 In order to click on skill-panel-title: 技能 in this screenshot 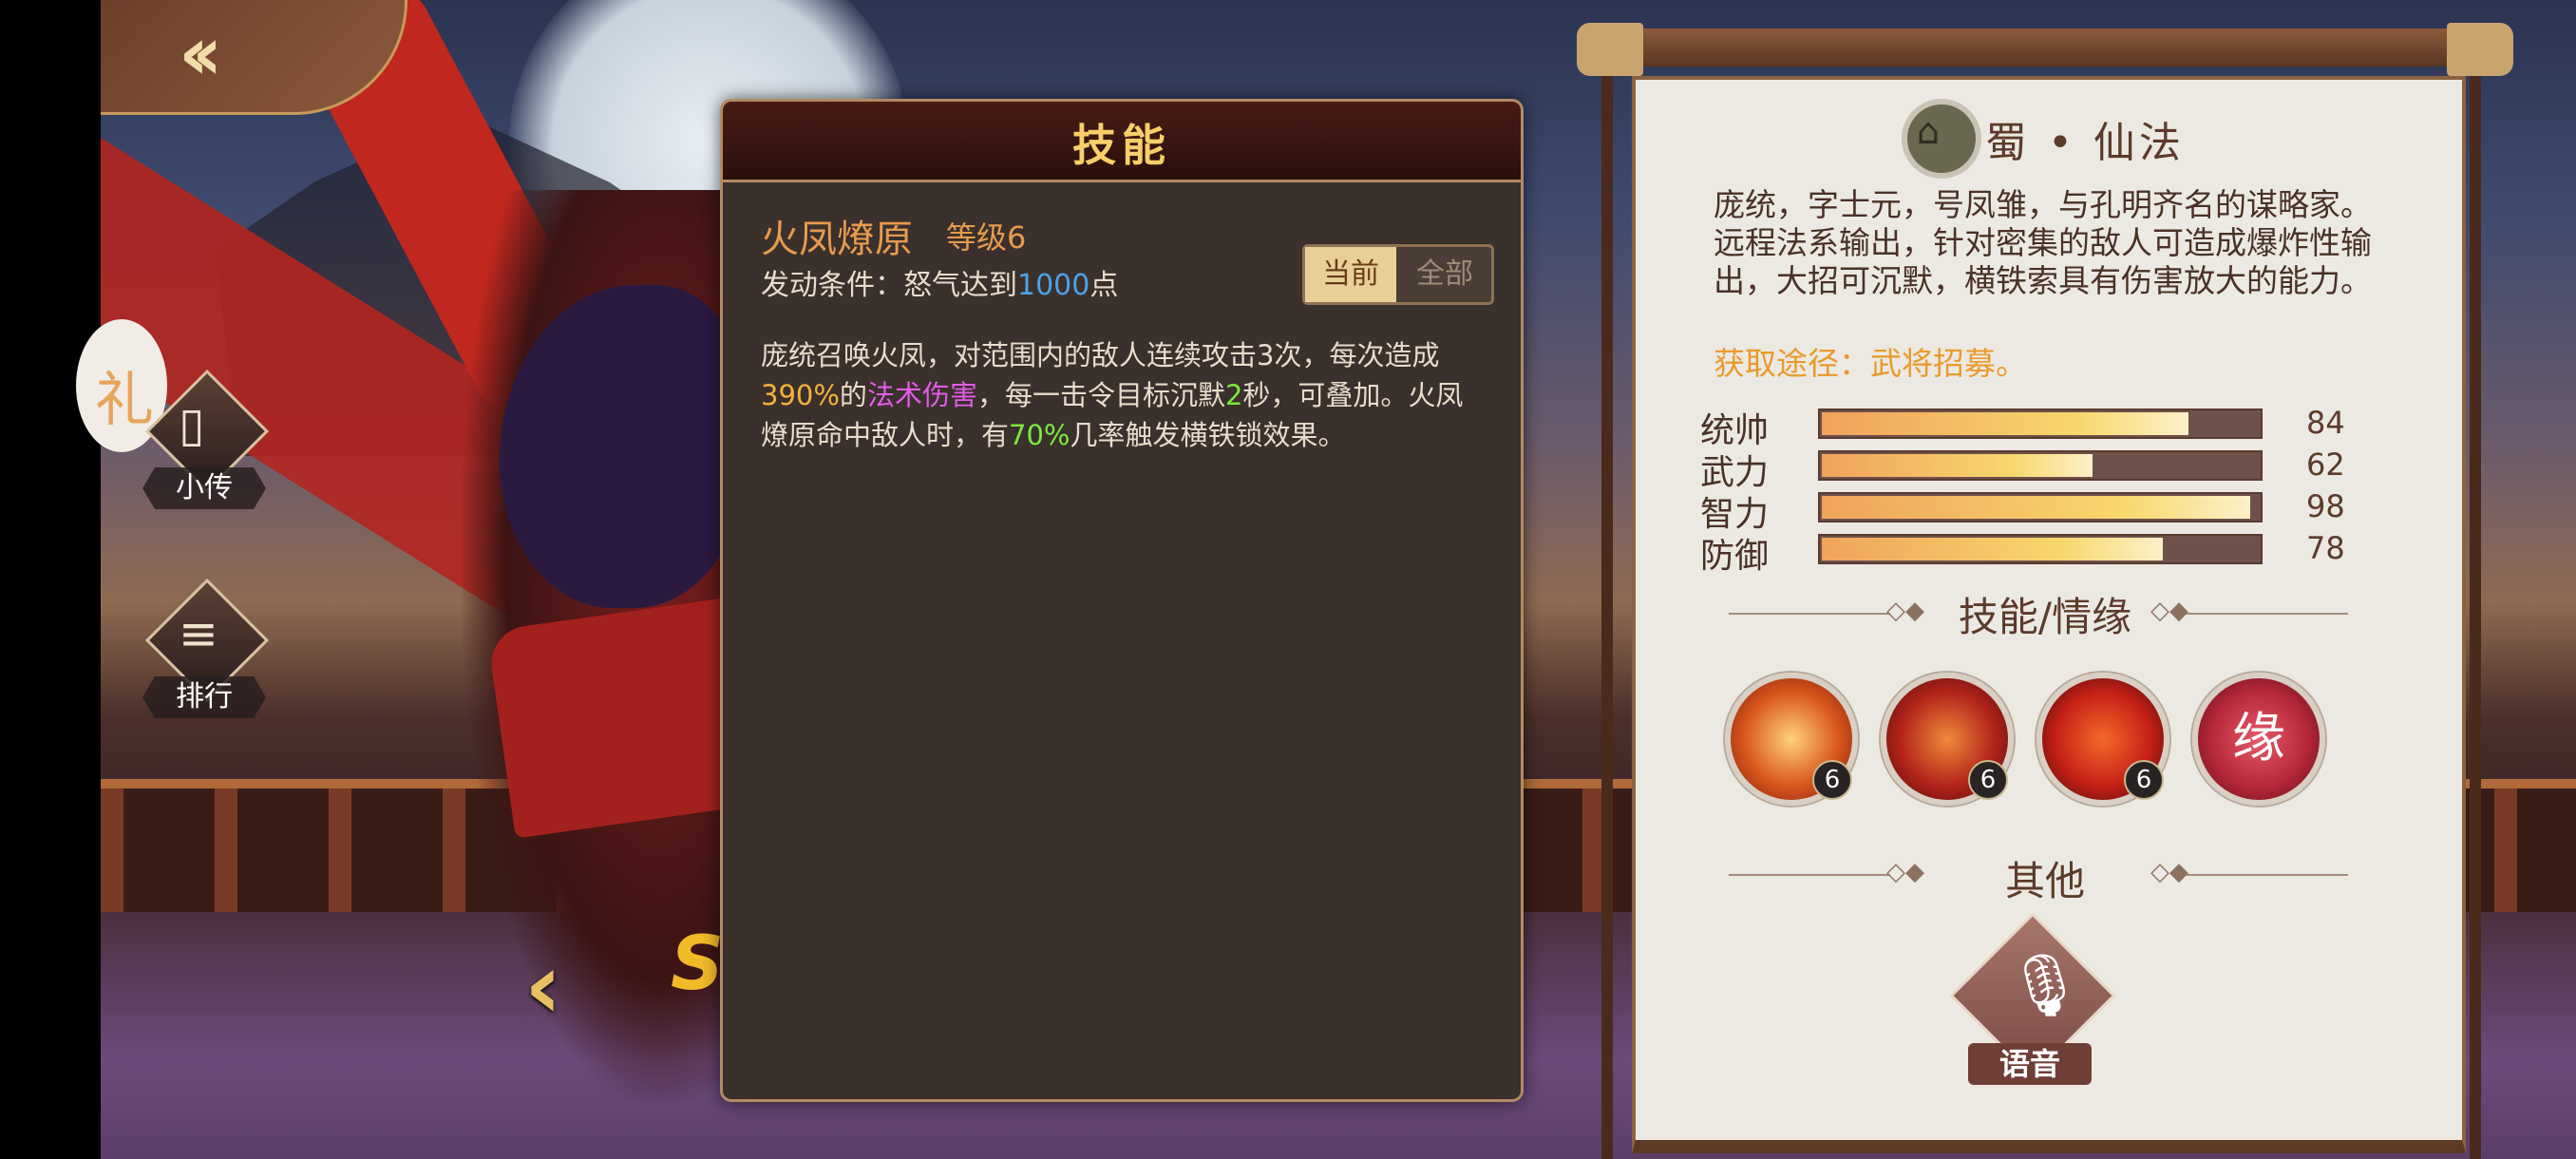, I will do `click(1121, 145)`.